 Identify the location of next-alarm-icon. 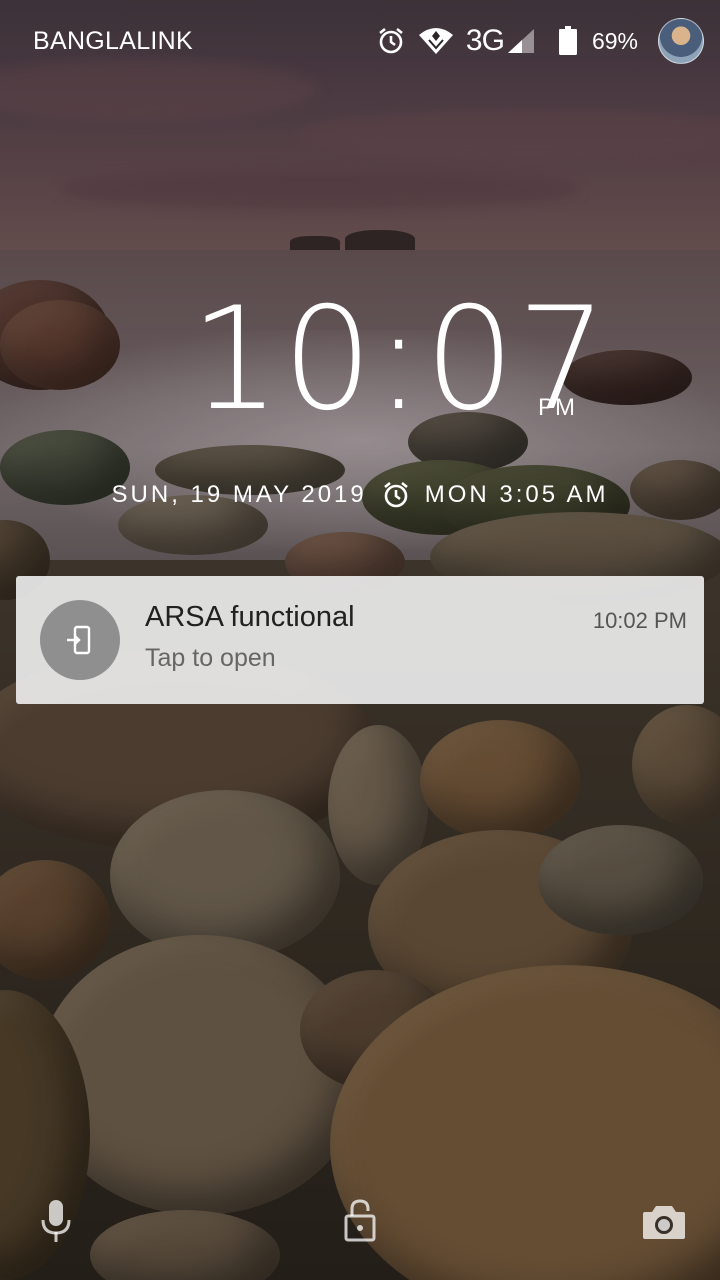
(396, 495).